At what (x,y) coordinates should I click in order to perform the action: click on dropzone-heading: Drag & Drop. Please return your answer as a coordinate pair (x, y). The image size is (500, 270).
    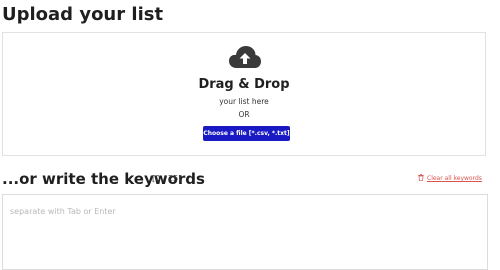
    Looking at the image, I should click on (244, 84).